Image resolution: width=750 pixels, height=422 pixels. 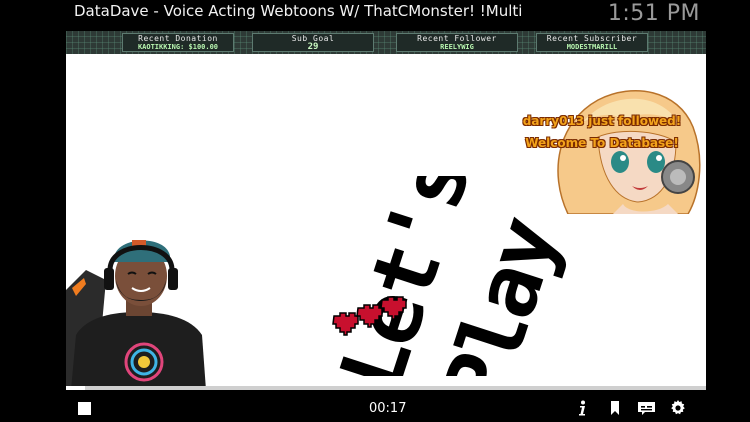 I want to click on recent-donation-box: Recent Donation KAOTIKKING: $100.00, so click(x=178, y=42).